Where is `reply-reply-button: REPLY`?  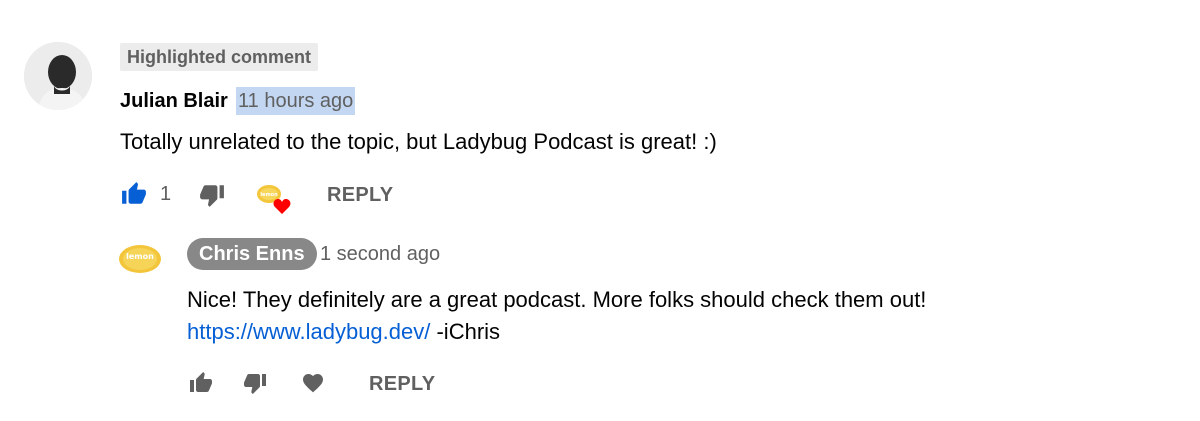 reply-reply-button: REPLY is located at coordinates (402, 384).